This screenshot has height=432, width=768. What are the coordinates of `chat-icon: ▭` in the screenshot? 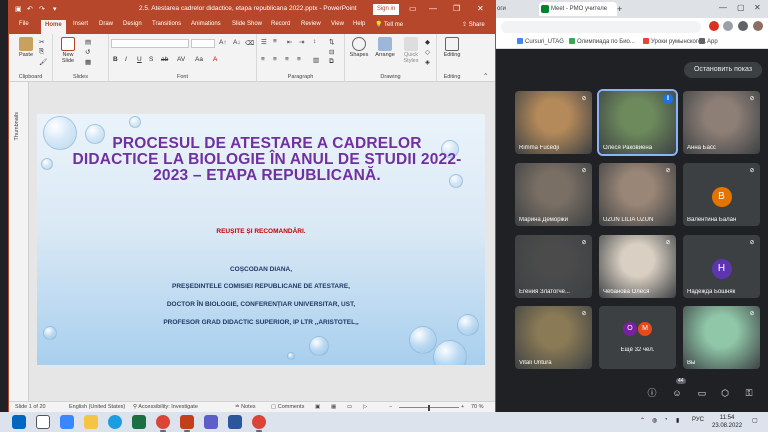 It's located at (702, 393).